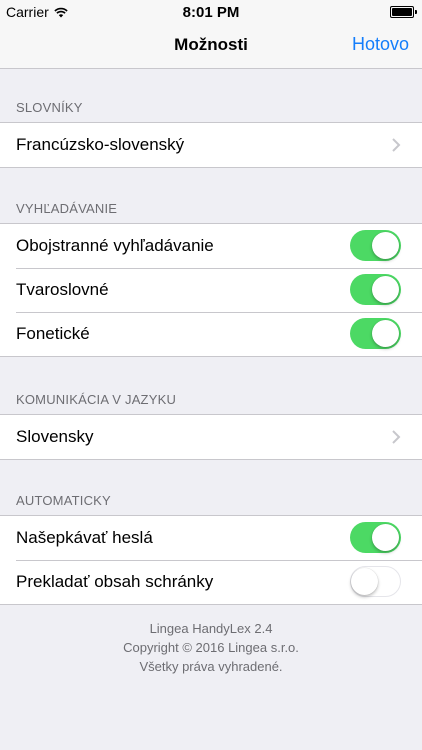  Describe the element at coordinates (55, 436) in the screenshot. I see `language-label: Slovensky` at that location.